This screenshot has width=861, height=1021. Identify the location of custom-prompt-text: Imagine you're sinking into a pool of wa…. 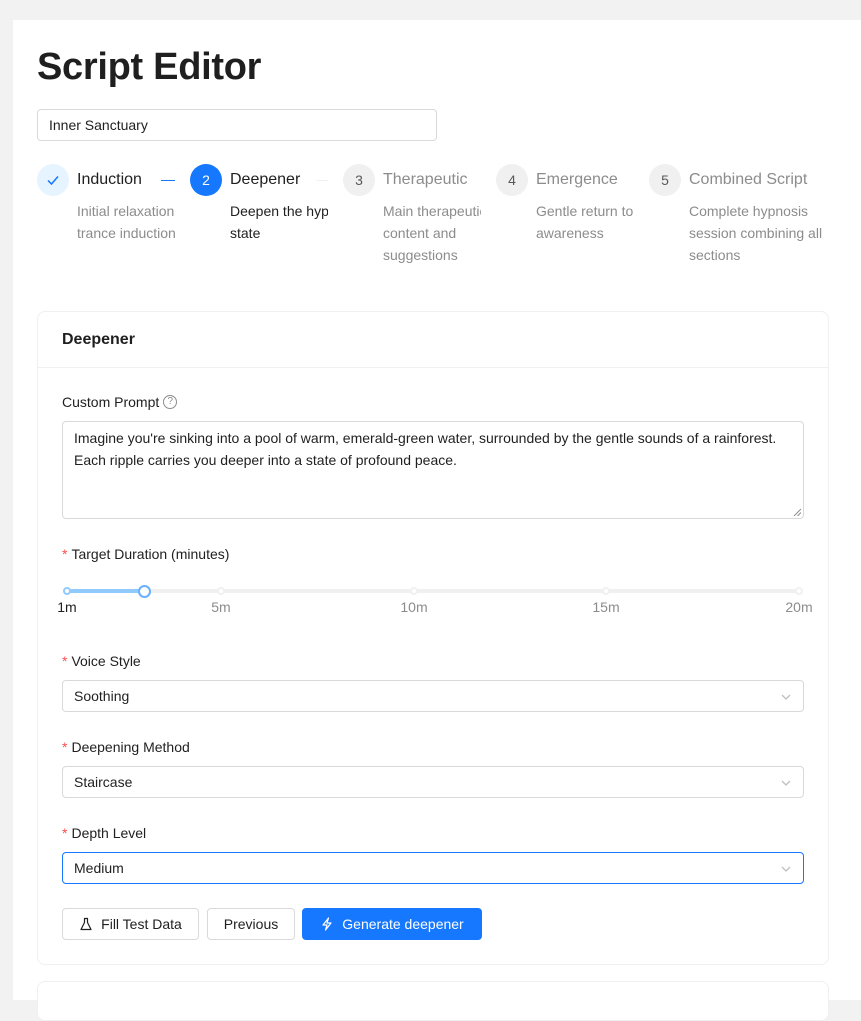
(425, 449).